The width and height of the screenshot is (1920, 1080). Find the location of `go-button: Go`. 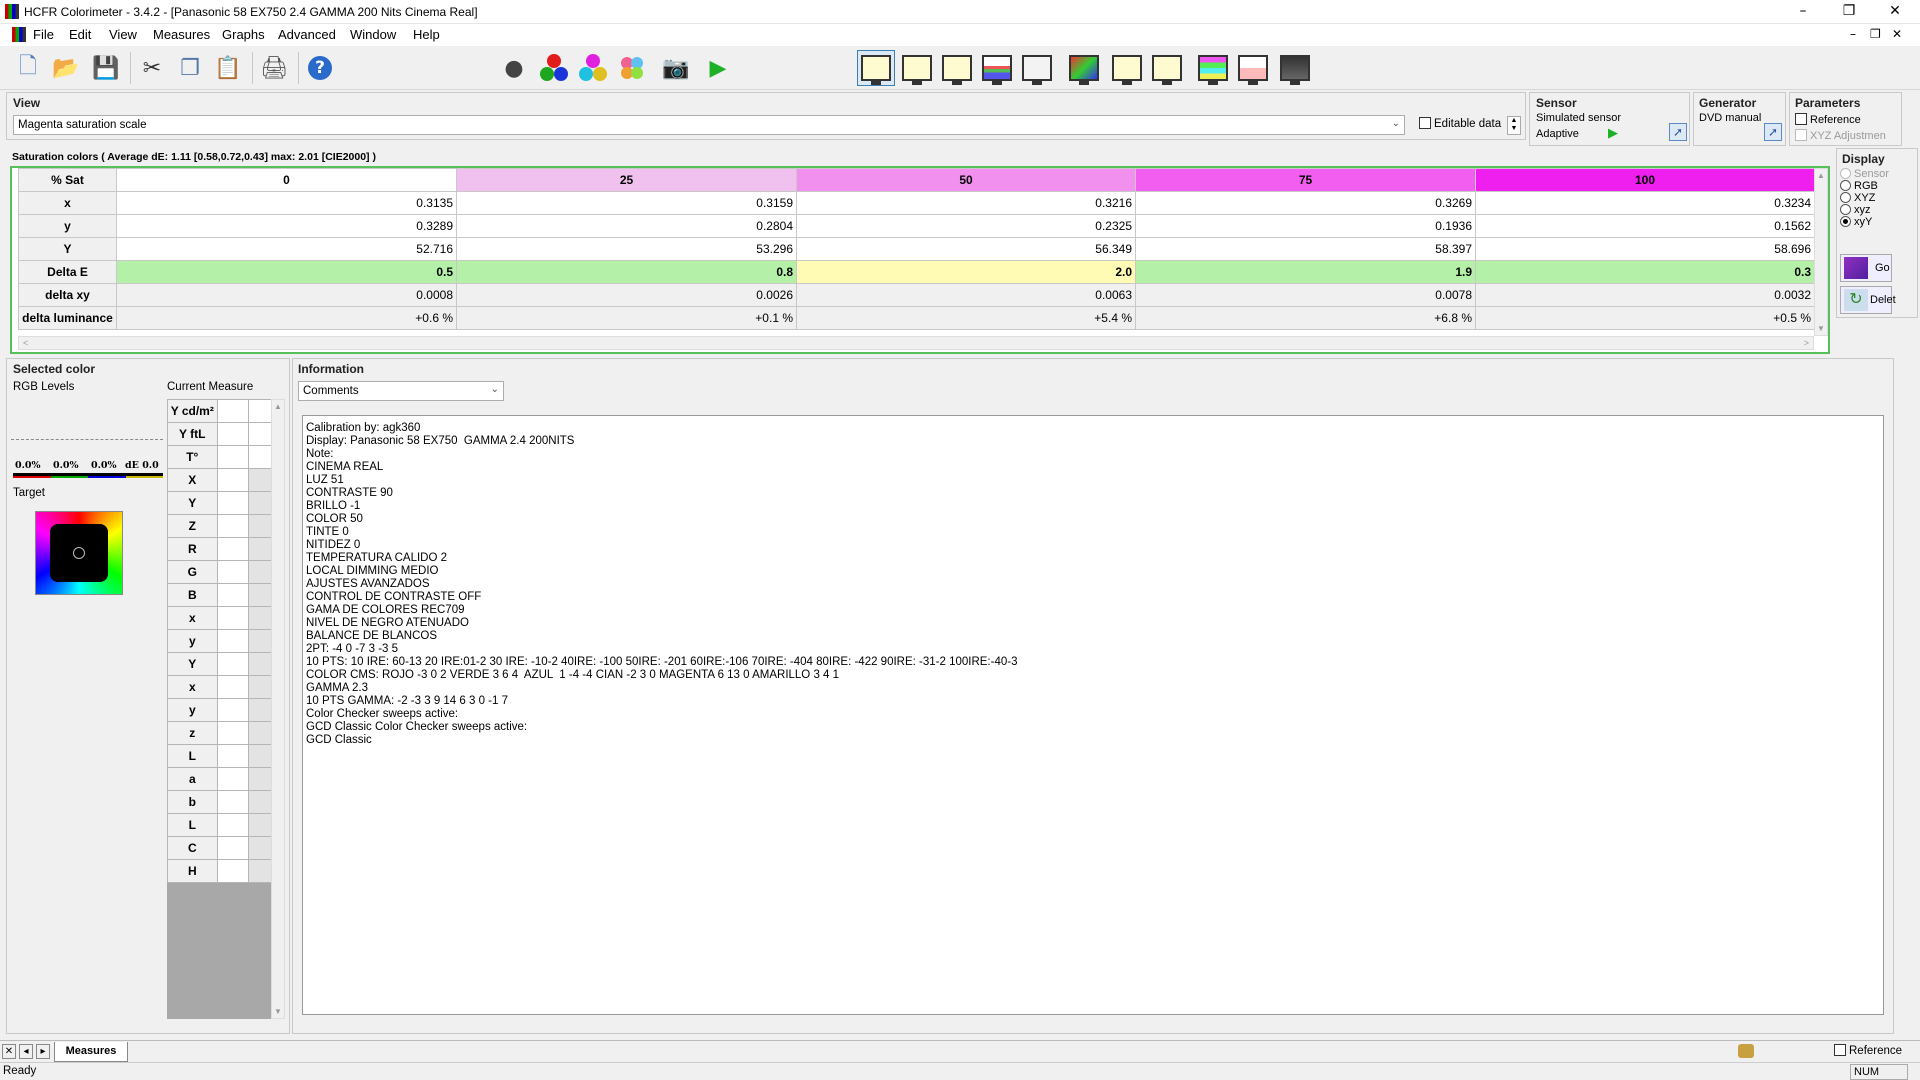

go-button: Go is located at coordinates (1866, 268).